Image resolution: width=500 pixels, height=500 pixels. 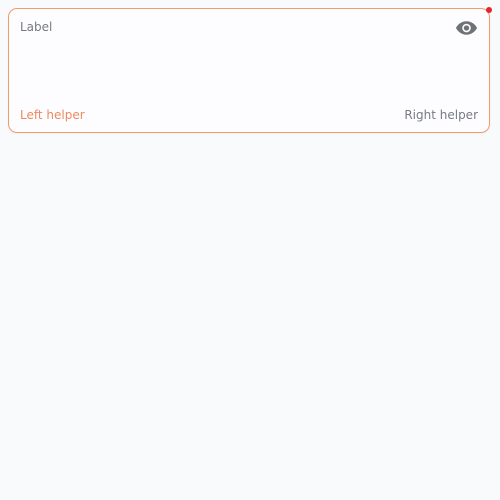 What do you see at coordinates (36, 27) in the screenshot?
I see `field-label: Label` at bounding box center [36, 27].